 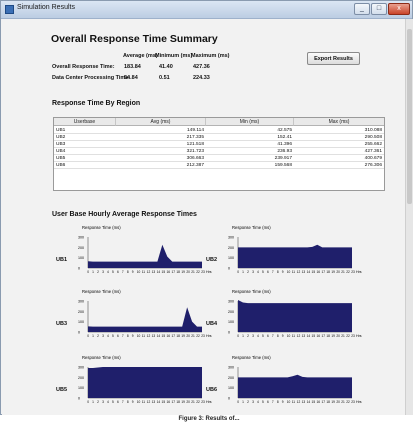 I want to click on cell-avg: 306.663, so click(x=195, y=158).